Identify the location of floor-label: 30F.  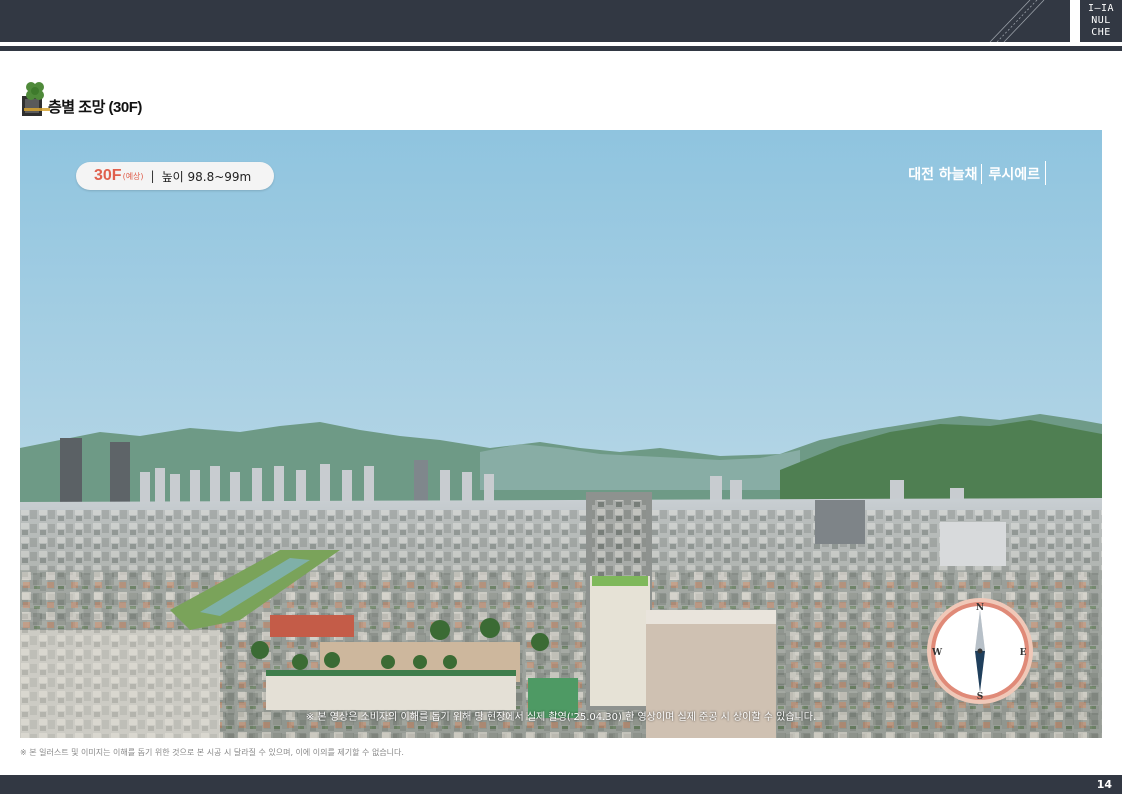
(108, 175).